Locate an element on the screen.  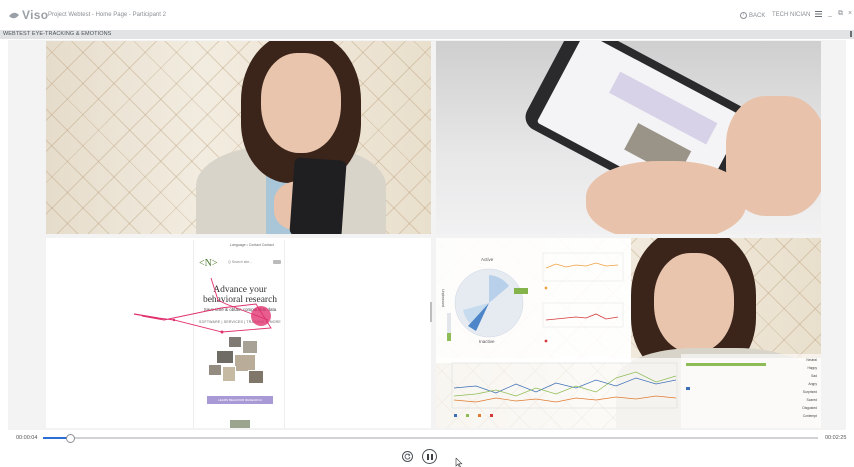
noldus-logo: <N> is located at coordinates (208, 263).